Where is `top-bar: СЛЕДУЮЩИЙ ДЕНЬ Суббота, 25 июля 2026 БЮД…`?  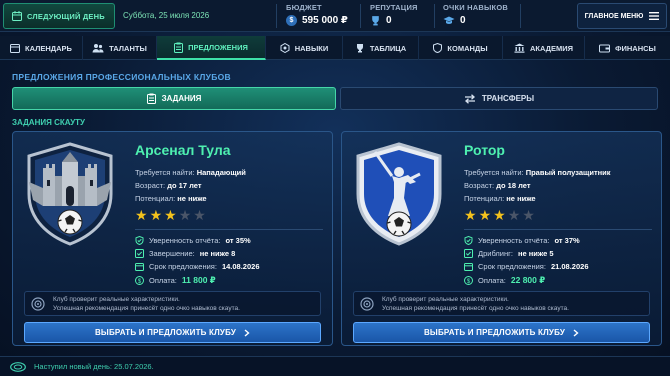
top-bar: СЛЕДУЮЩИЙ ДЕНЬ Суббота, 25 июля 2026 БЮД… is located at coordinates (335, 16).